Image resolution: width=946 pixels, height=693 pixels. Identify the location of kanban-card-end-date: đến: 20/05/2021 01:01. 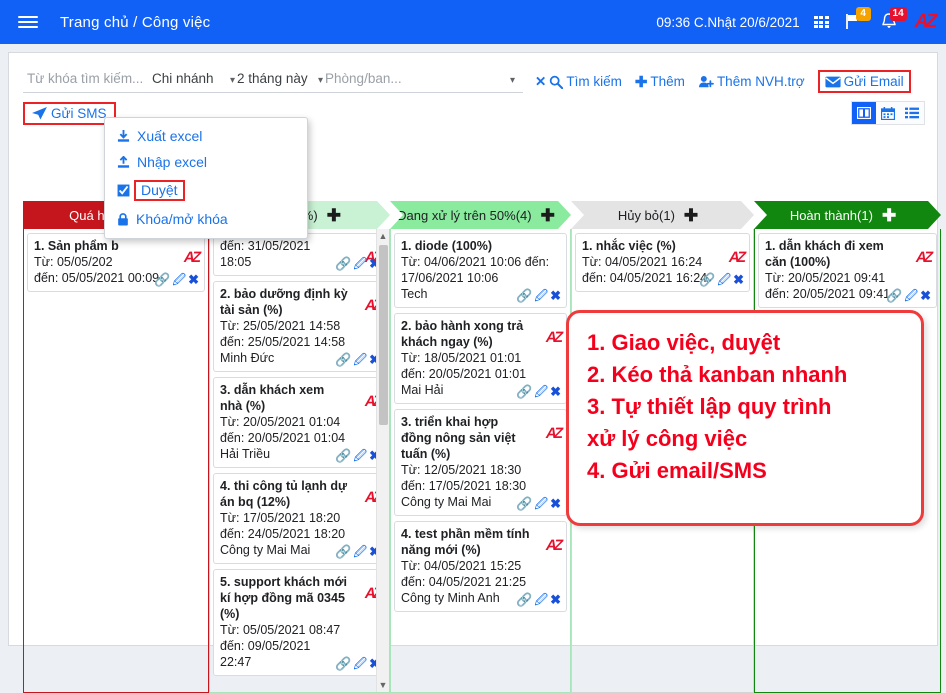
(464, 374).